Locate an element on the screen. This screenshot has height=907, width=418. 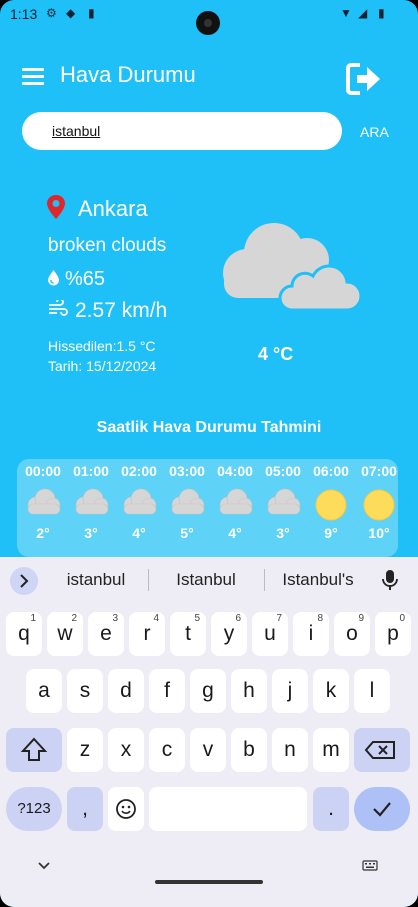
key-n: n is located at coordinates (290, 750).